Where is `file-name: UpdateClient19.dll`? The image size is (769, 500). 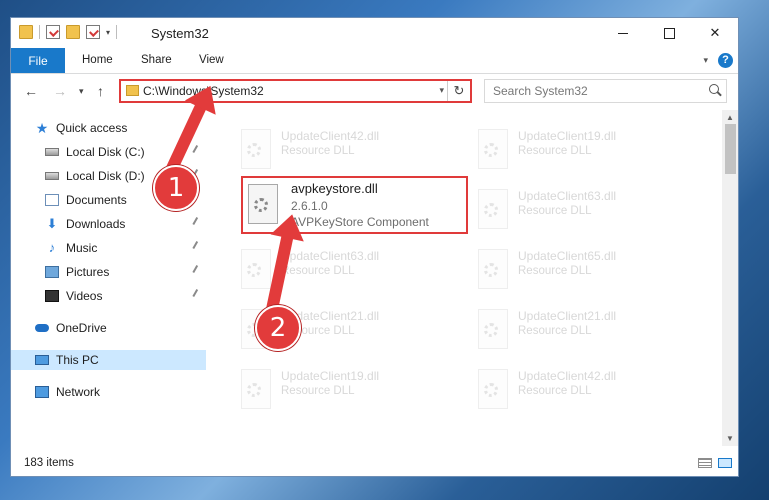 file-name: UpdateClient19.dll is located at coordinates (567, 136).